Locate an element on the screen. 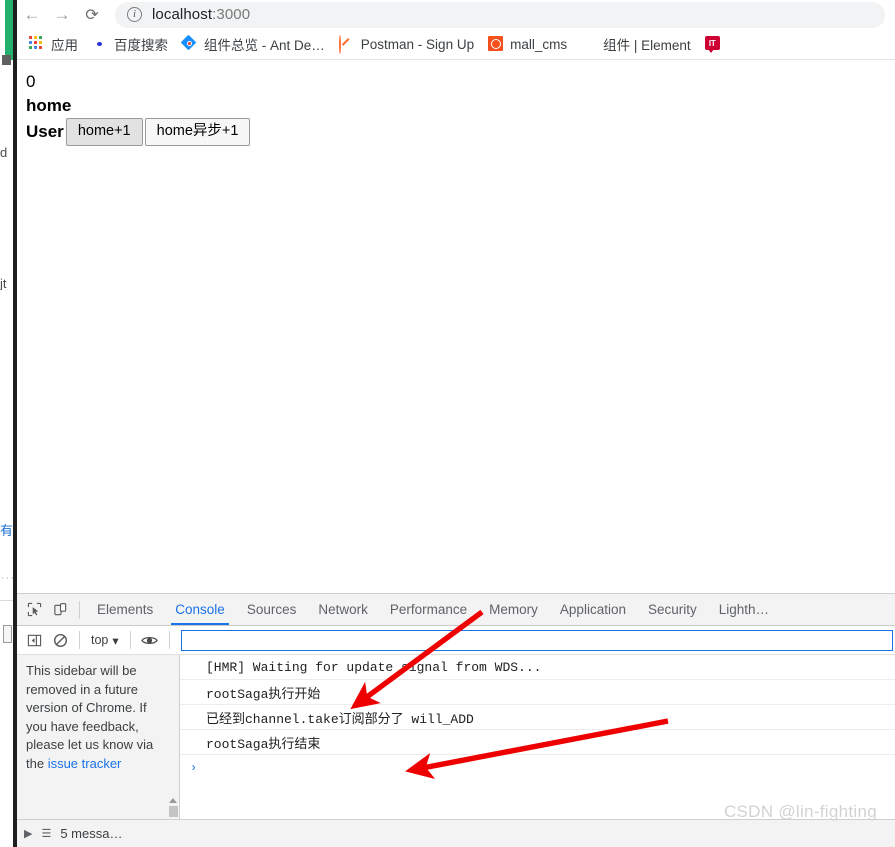 The height and width of the screenshot is (847, 895). tab-memory: Memory is located at coordinates (513, 609).